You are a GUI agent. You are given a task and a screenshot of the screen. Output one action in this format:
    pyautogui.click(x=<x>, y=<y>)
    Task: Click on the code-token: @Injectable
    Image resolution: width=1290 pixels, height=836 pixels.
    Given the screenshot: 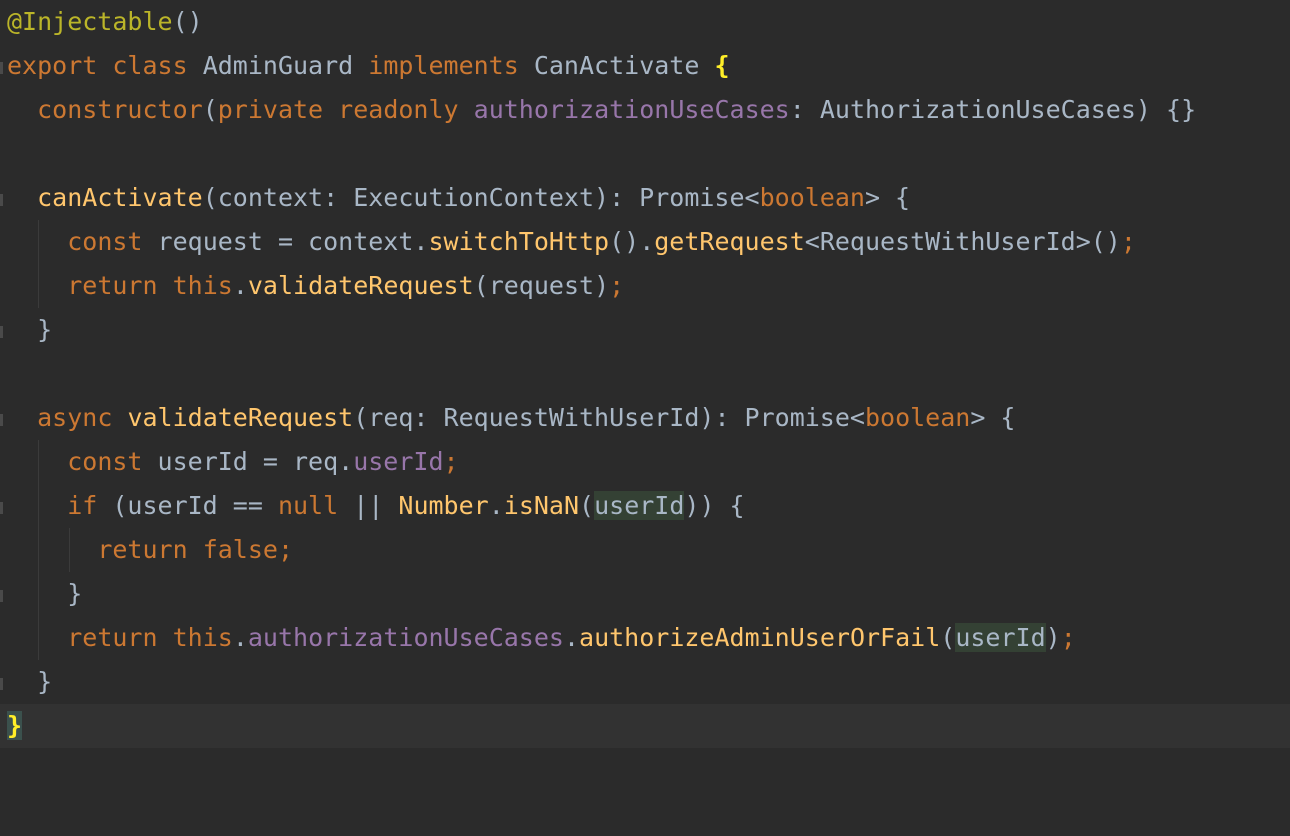 What is the action you would take?
    pyautogui.click(x=90, y=21)
    